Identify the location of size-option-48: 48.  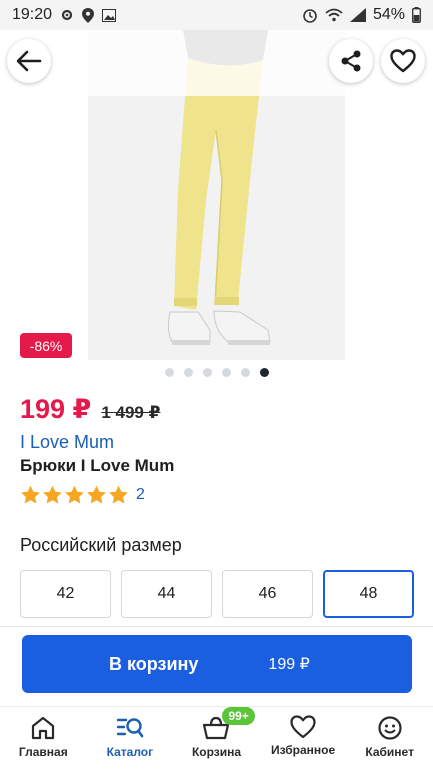
(368, 594).